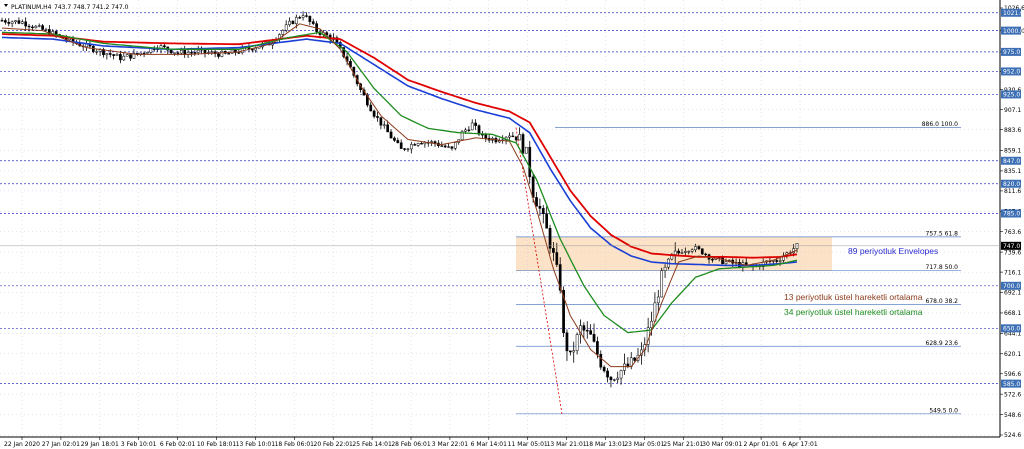  I want to click on x-tick-label: 18 Feb 06:01, so click(295, 444).